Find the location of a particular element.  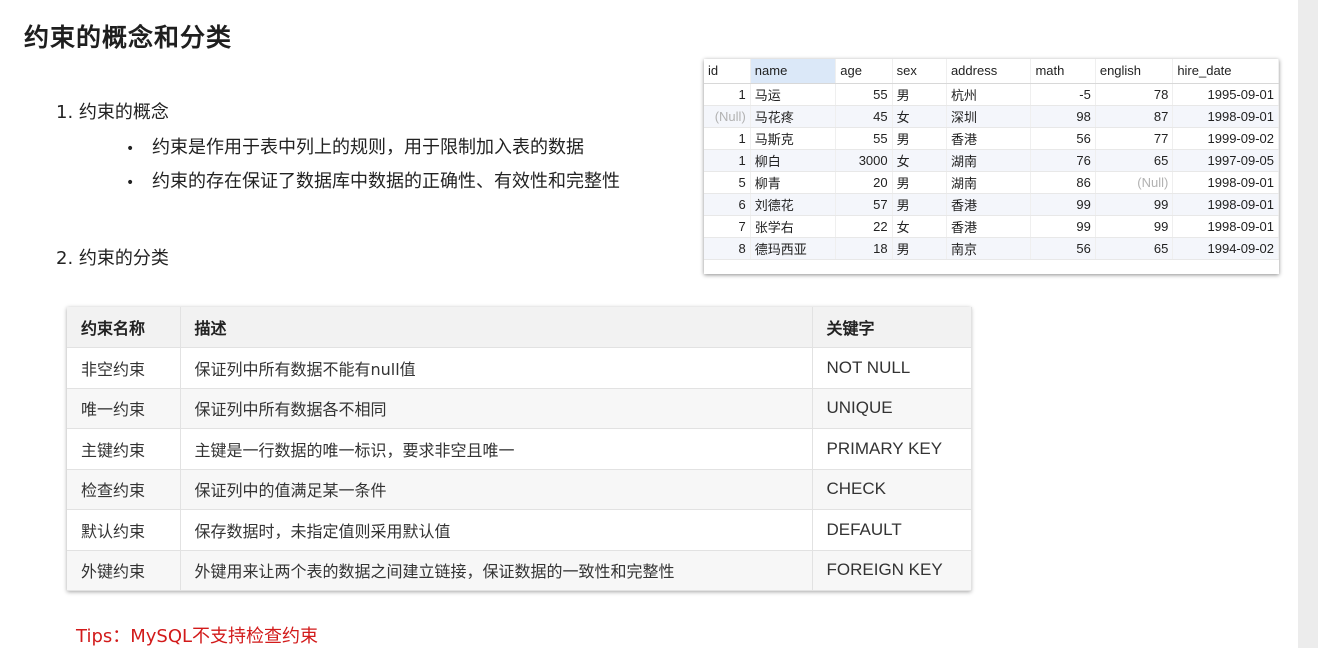

db-cell: 5 is located at coordinates (727, 182).